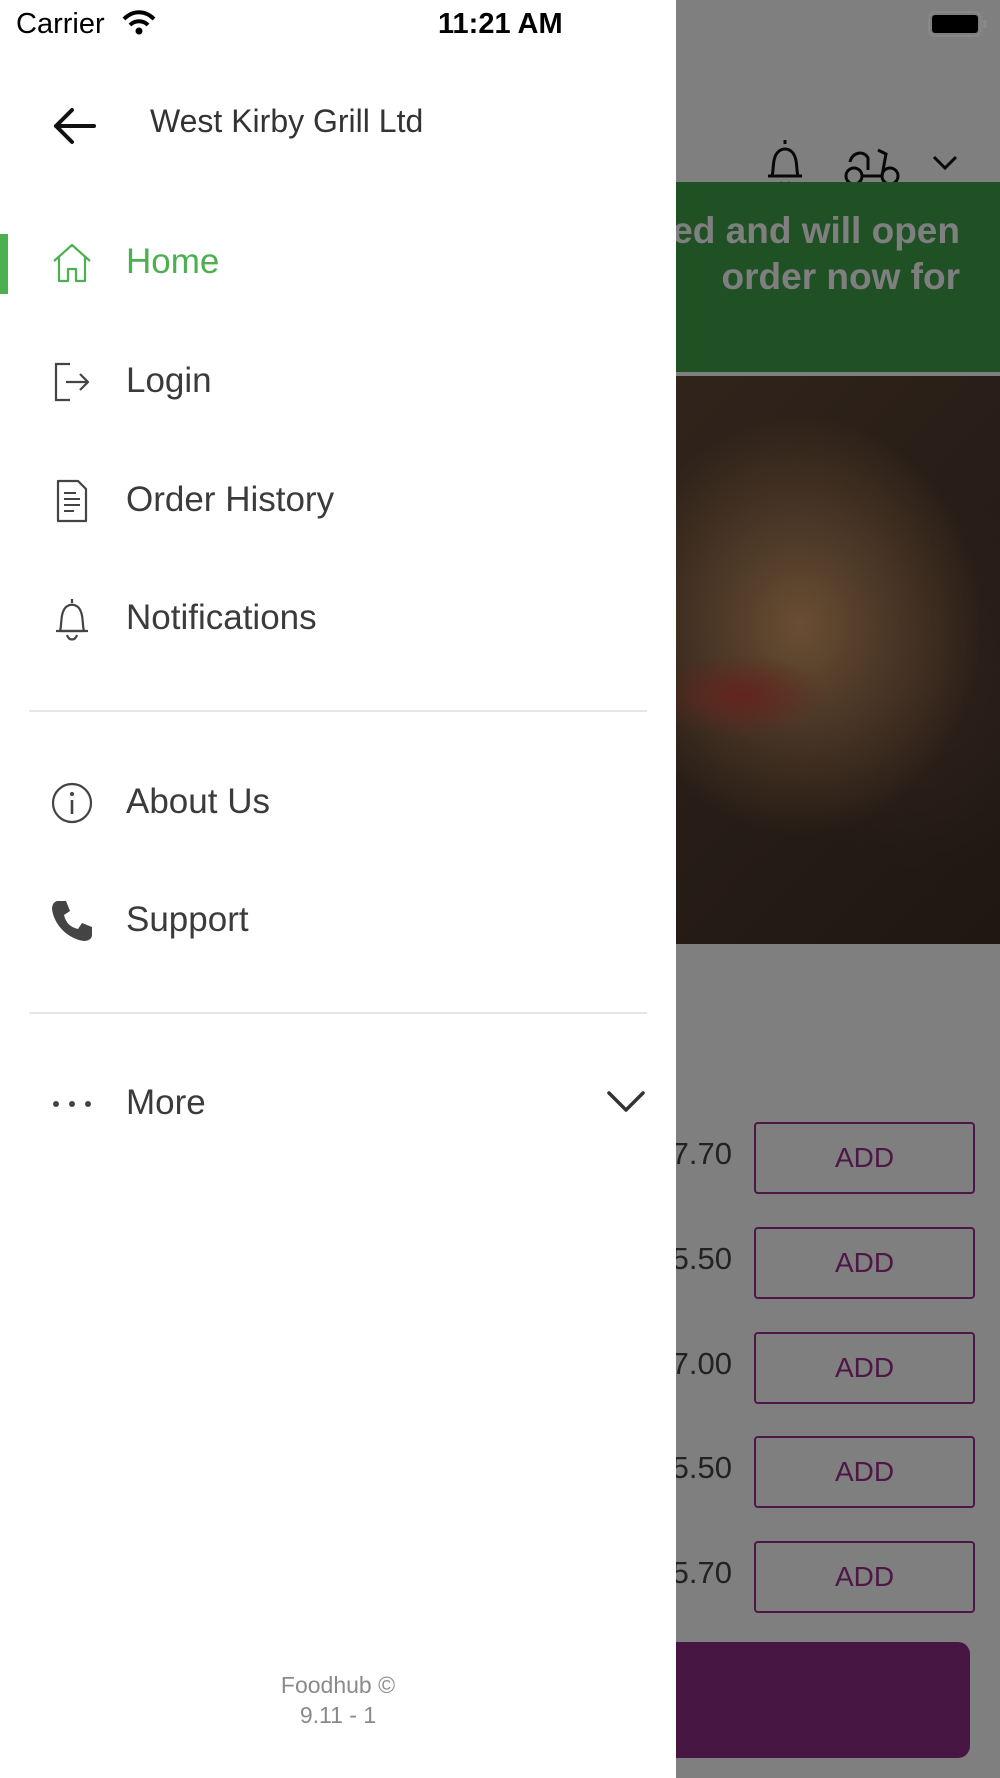 The width and height of the screenshot is (1000, 1778). Describe the element at coordinates (338, 1103) in the screenshot. I see `drawer-item-more: More` at that location.